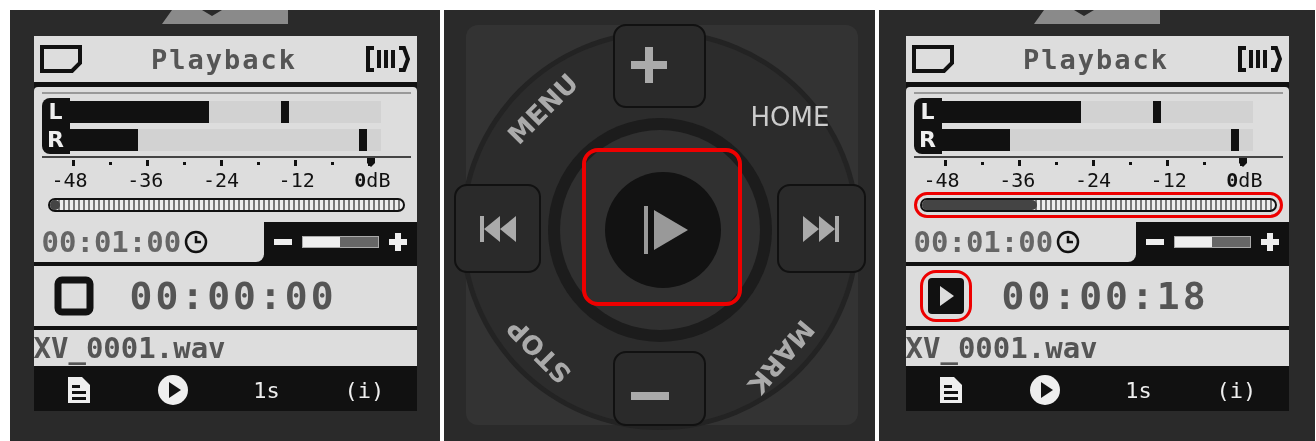 The image size is (1316, 441). What do you see at coordinates (659, 66) in the screenshot?
I see `plus-button` at bounding box center [659, 66].